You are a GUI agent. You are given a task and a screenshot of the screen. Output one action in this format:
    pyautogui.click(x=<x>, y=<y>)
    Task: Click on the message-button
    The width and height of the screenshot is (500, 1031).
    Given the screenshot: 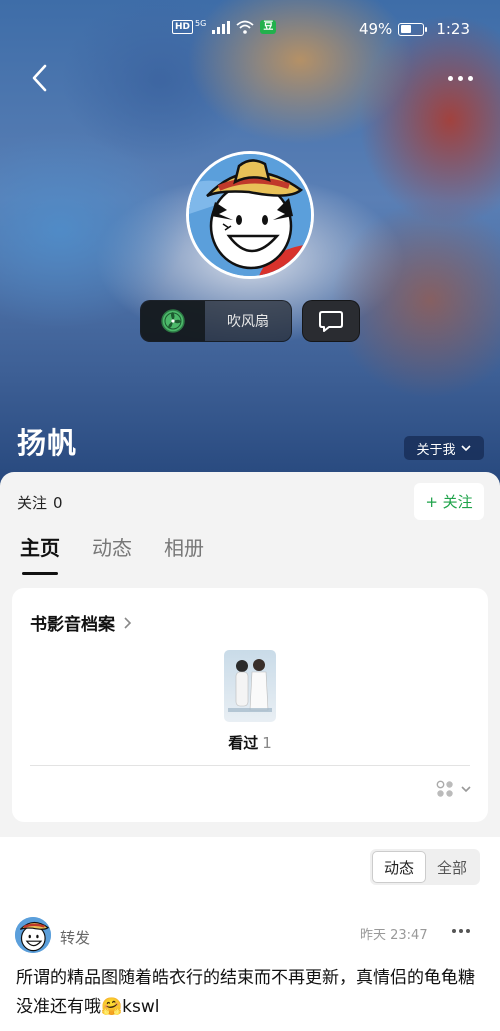 What is the action you would take?
    pyautogui.click(x=331, y=321)
    